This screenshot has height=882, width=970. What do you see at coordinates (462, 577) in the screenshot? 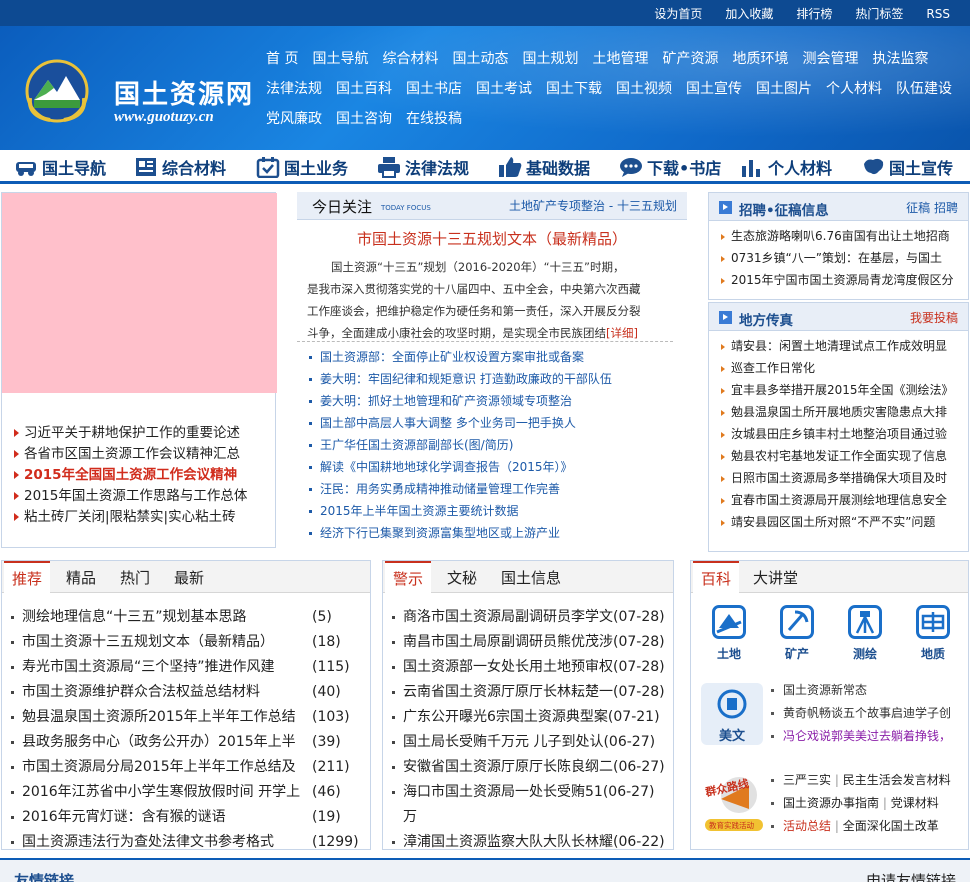
I see `tab-secretary: 文秘` at bounding box center [462, 577].